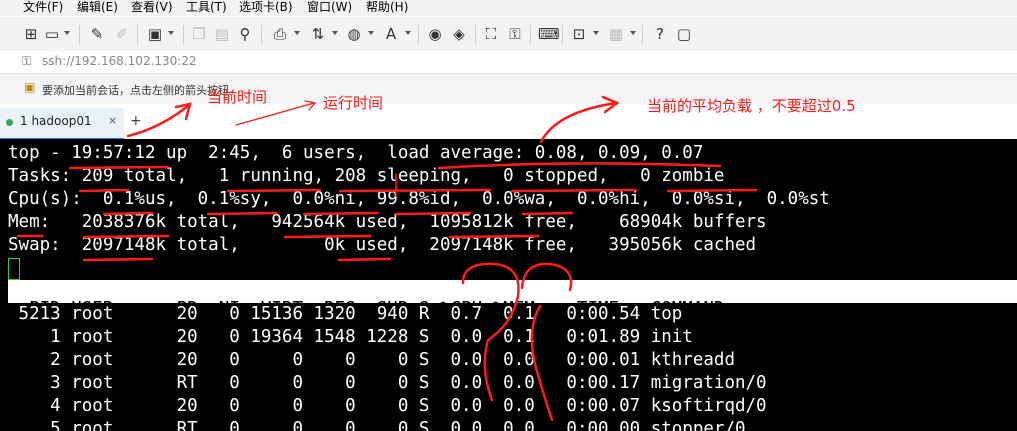  Describe the element at coordinates (97, 7) in the screenshot. I see `menu-edit: 编辑(E)` at that location.